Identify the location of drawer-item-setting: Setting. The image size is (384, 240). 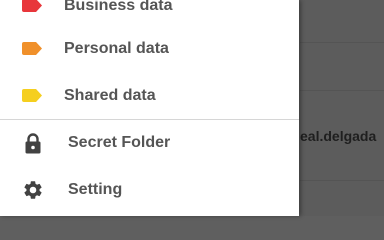
(149, 190).